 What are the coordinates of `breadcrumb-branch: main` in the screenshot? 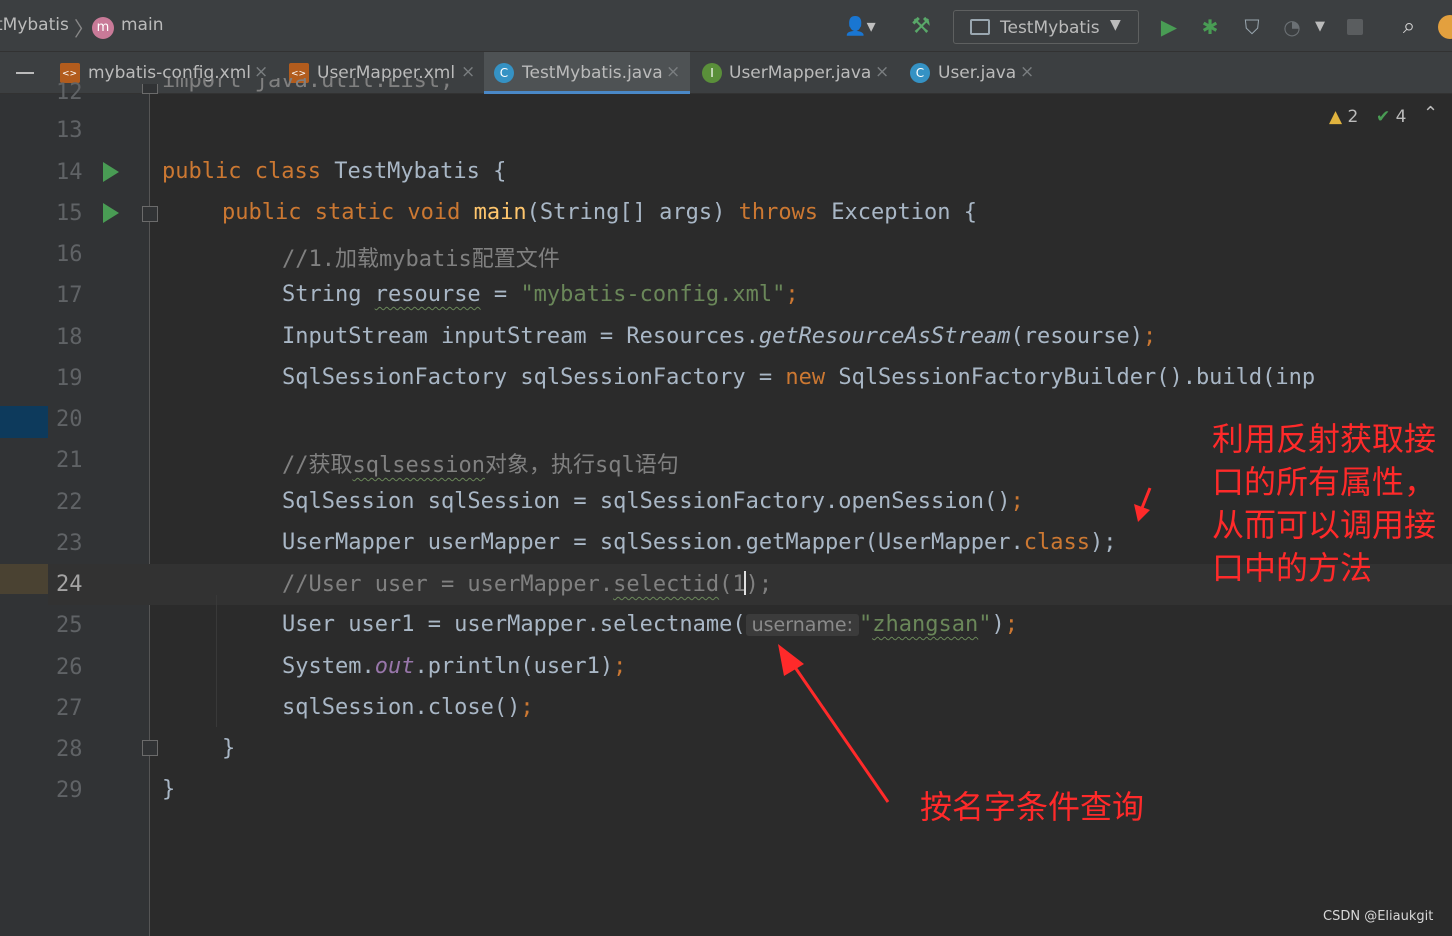 It's located at (142, 25).